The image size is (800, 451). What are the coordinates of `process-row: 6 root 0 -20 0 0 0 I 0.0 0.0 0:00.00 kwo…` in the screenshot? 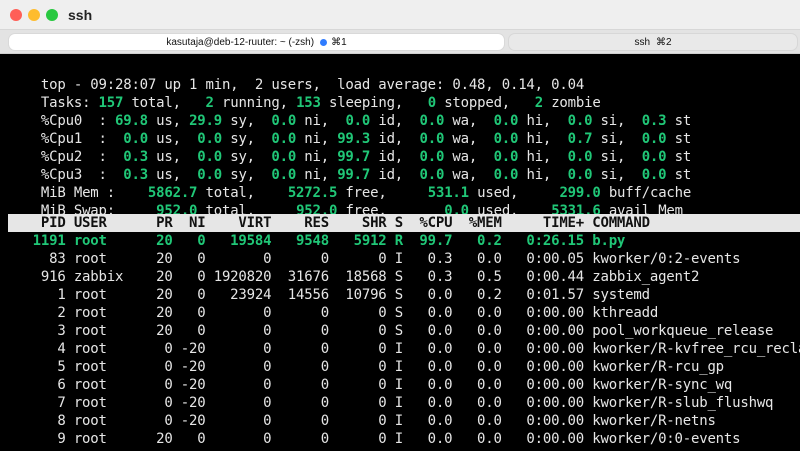 It's located at (370, 385).